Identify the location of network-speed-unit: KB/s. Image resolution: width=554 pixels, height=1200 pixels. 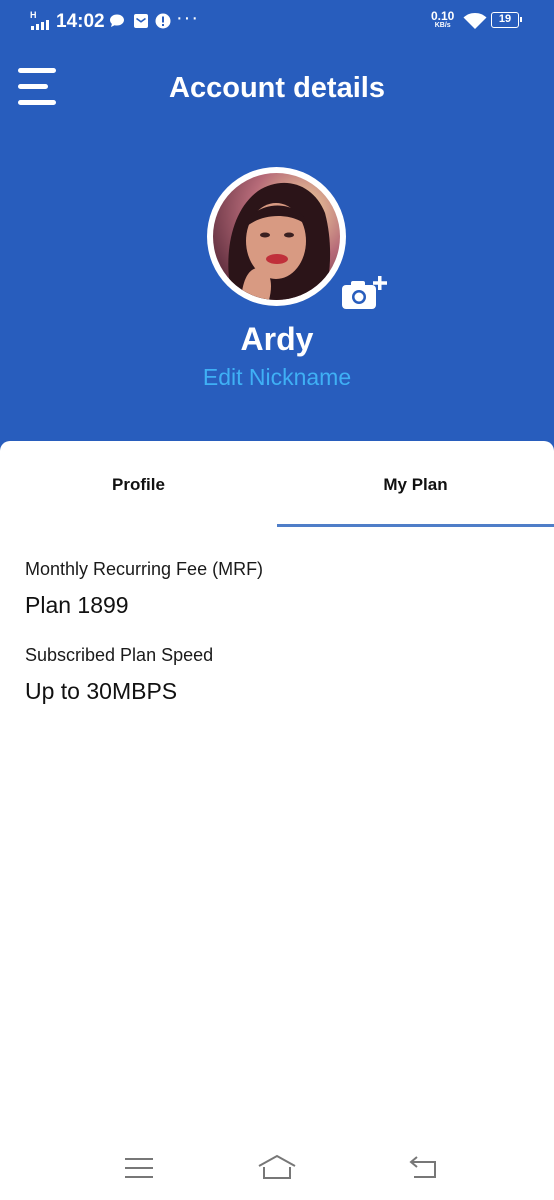
(442, 25).